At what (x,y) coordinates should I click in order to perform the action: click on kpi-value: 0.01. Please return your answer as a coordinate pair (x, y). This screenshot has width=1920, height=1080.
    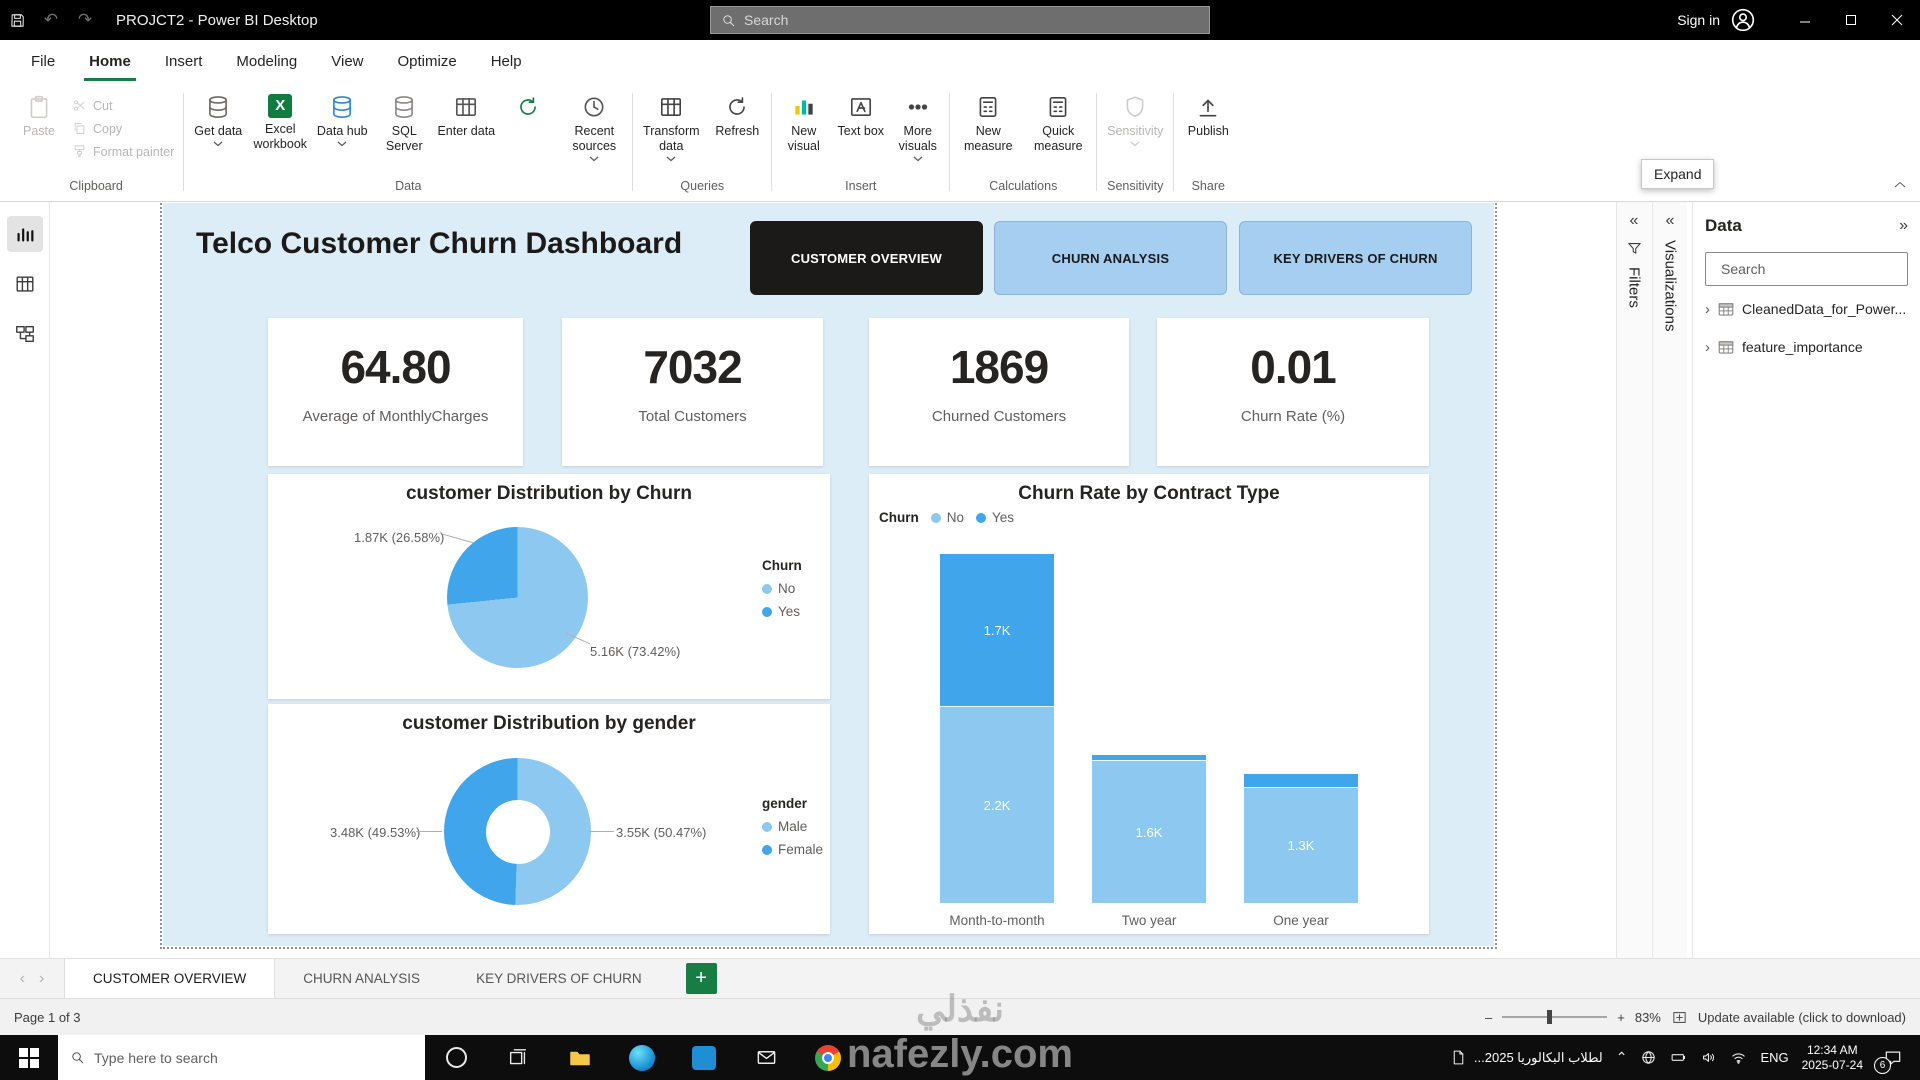
    Looking at the image, I should click on (1293, 367).